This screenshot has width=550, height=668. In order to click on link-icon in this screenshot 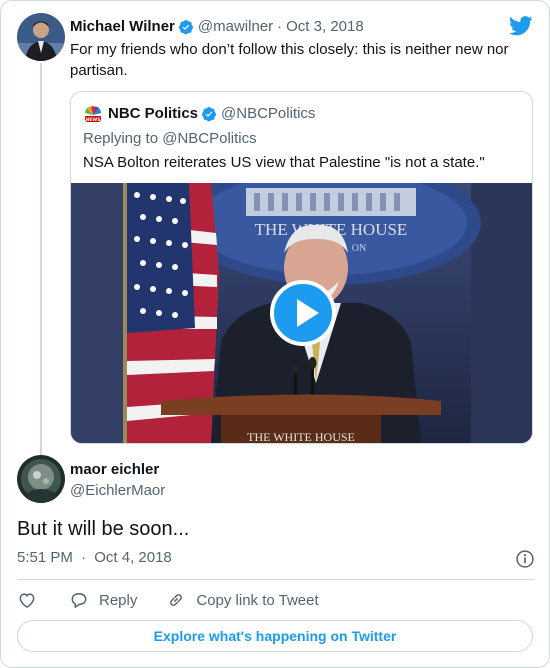, I will do `click(176, 600)`.